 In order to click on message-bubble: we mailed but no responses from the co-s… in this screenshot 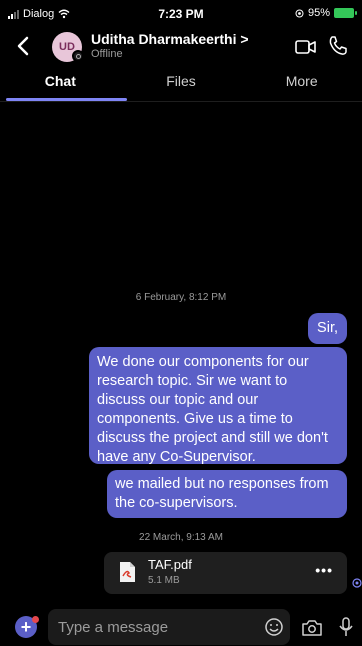, I will do `click(227, 494)`.